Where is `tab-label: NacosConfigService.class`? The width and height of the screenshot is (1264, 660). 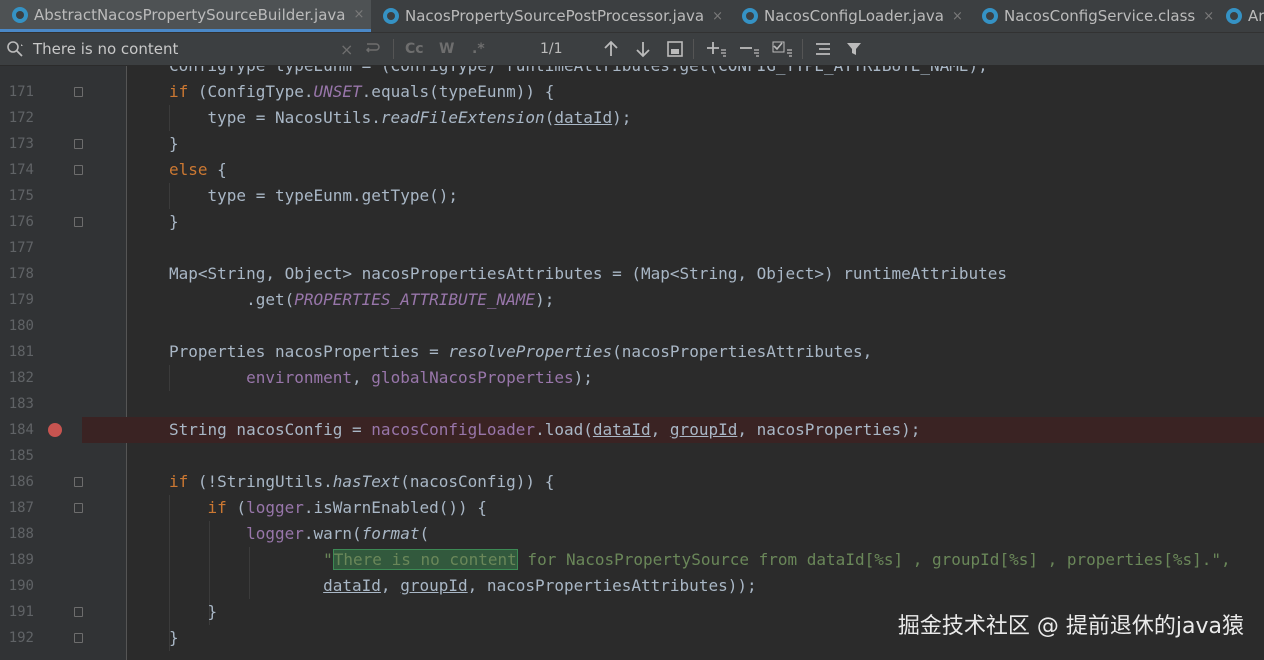
tab-label: NacosConfigService.class is located at coordinates (1100, 16).